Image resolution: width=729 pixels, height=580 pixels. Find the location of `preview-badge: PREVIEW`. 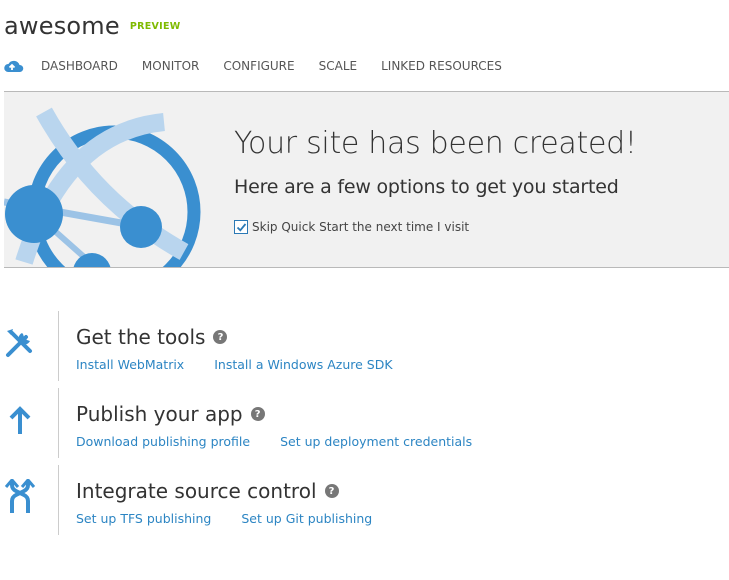

preview-badge: PREVIEW is located at coordinates (155, 26).